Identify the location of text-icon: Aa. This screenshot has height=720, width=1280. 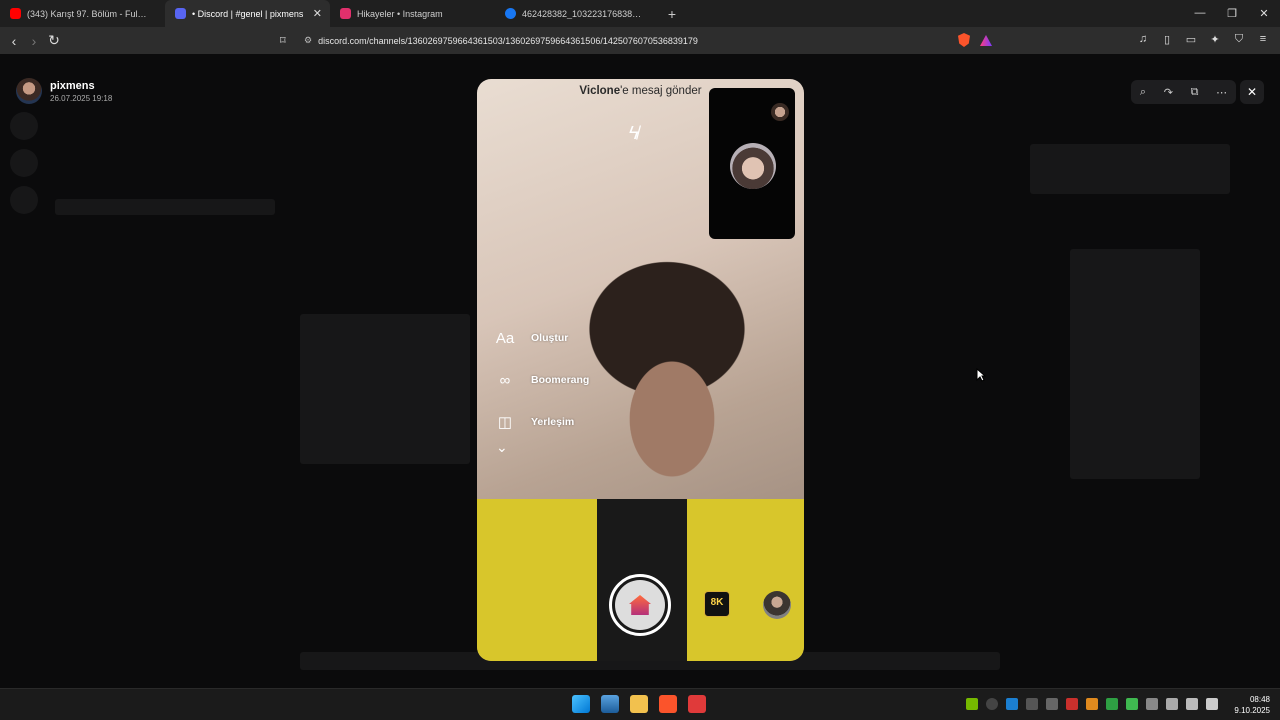
(505, 338).